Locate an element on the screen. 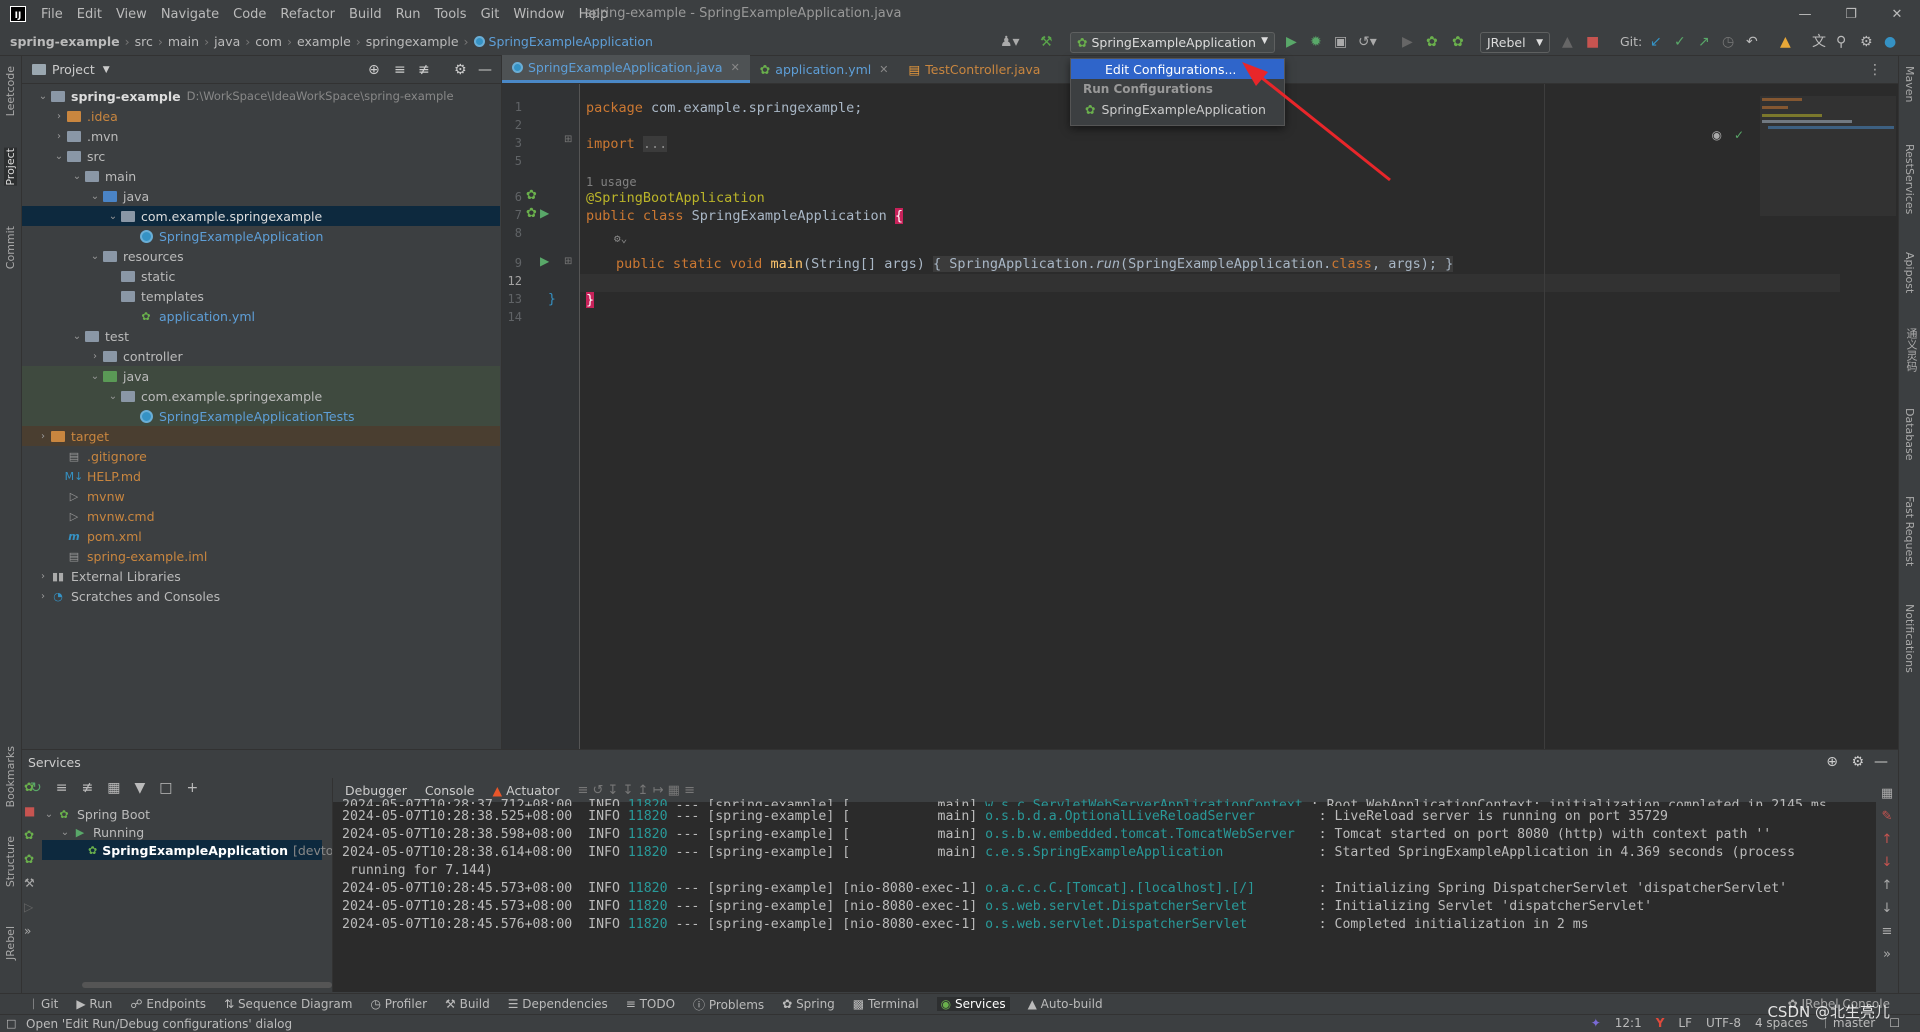  rollback-icon: ↶ is located at coordinates (1752, 42).